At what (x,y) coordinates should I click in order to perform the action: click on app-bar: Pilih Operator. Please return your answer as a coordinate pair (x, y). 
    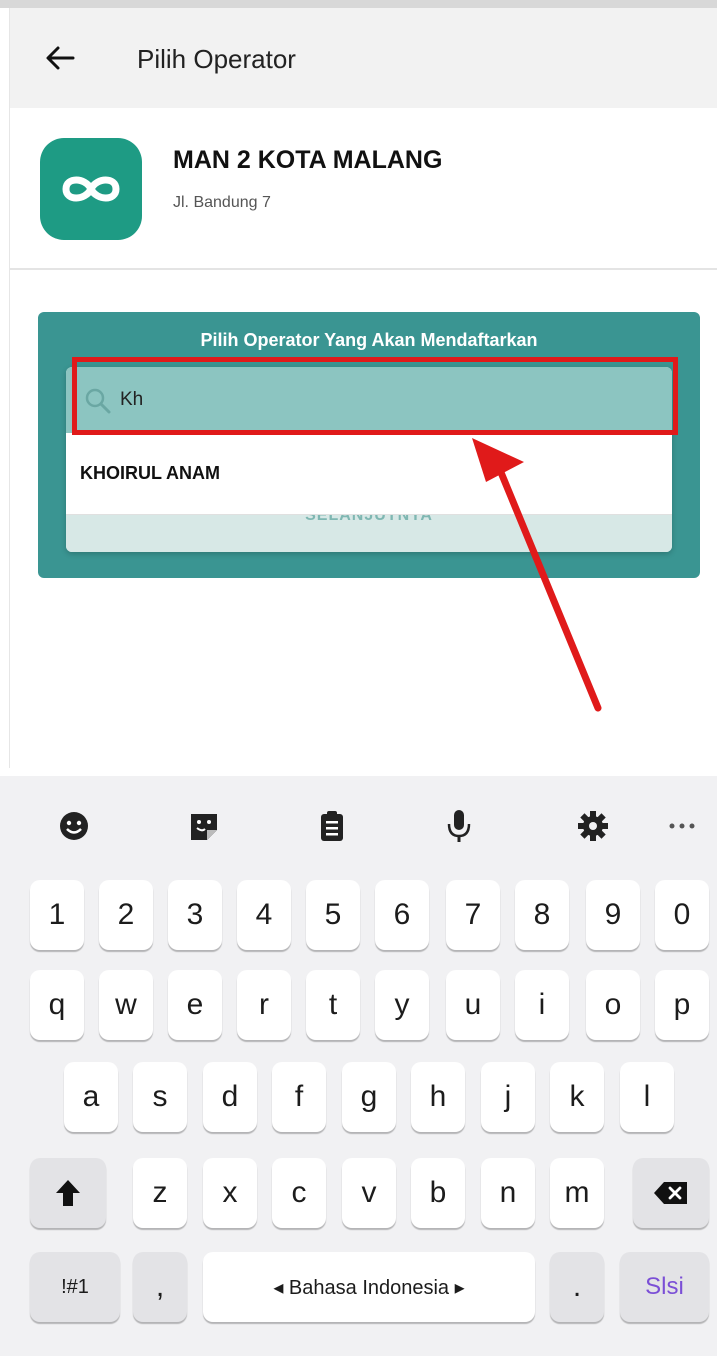
    Looking at the image, I should click on (363, 58).